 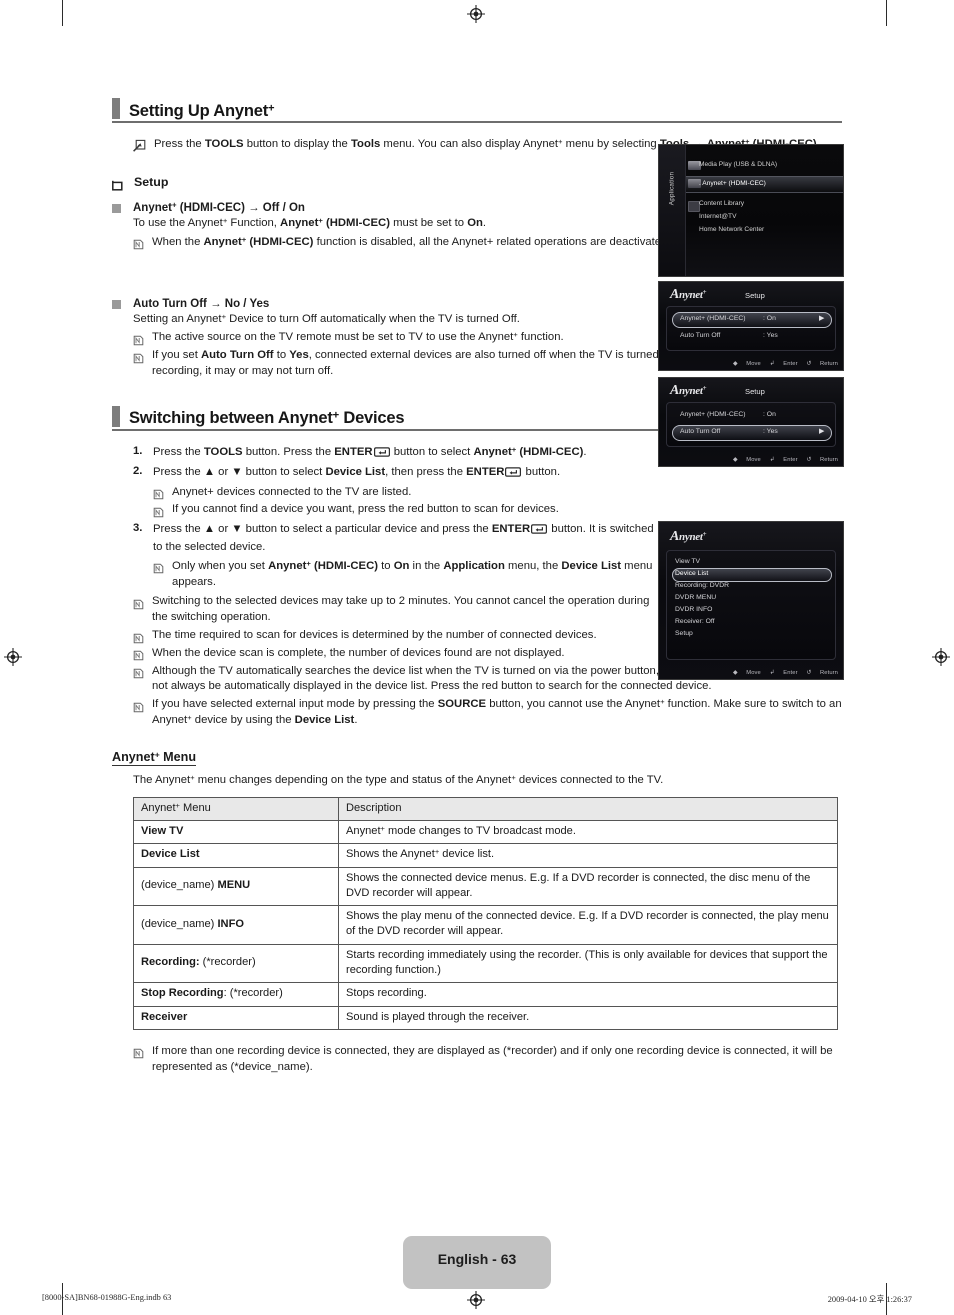 I want to click on registration-mark-right, so click(x=941, y=657).